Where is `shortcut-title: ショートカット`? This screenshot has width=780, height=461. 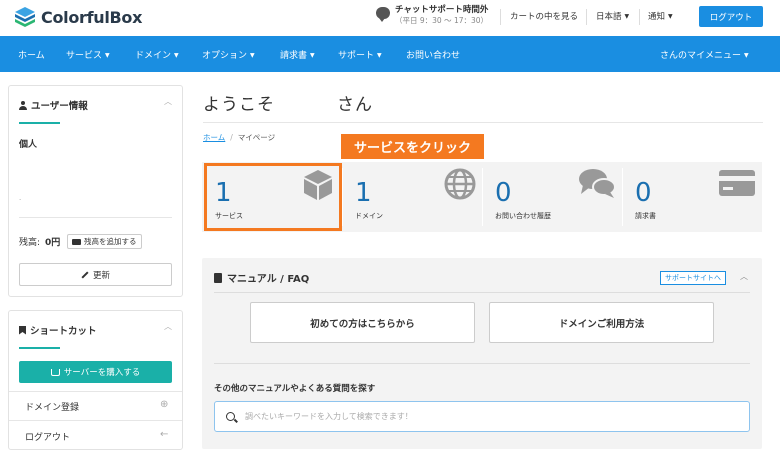
shortcut-title: ショートカット is located at coordinates (58, 330).